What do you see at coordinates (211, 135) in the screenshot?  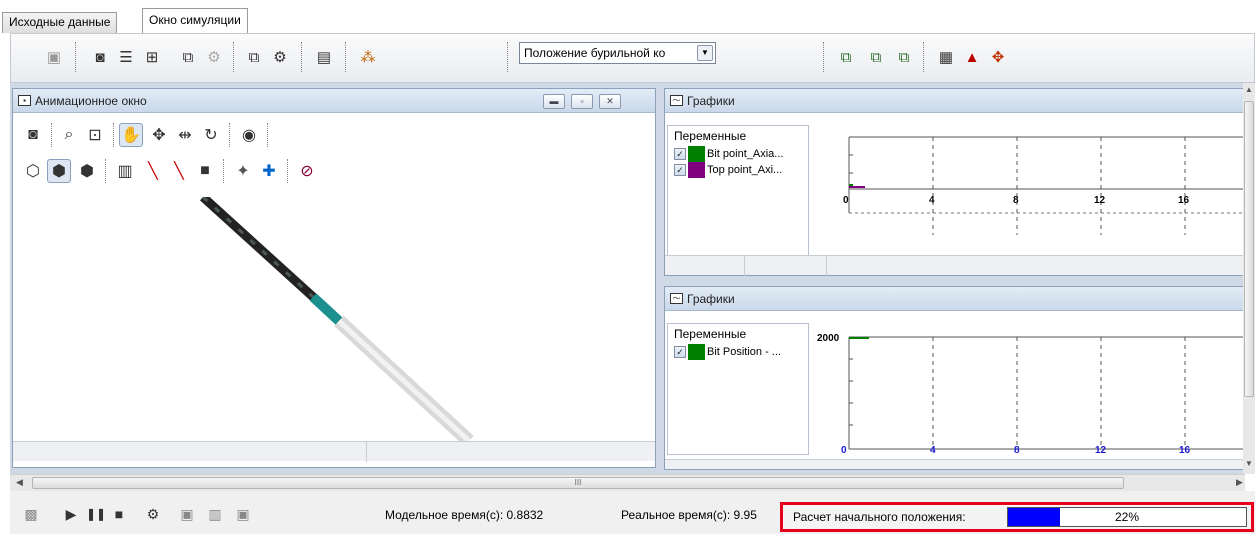 I see `rotate-lock-icon: ↻` at bounding box center [211, 135].